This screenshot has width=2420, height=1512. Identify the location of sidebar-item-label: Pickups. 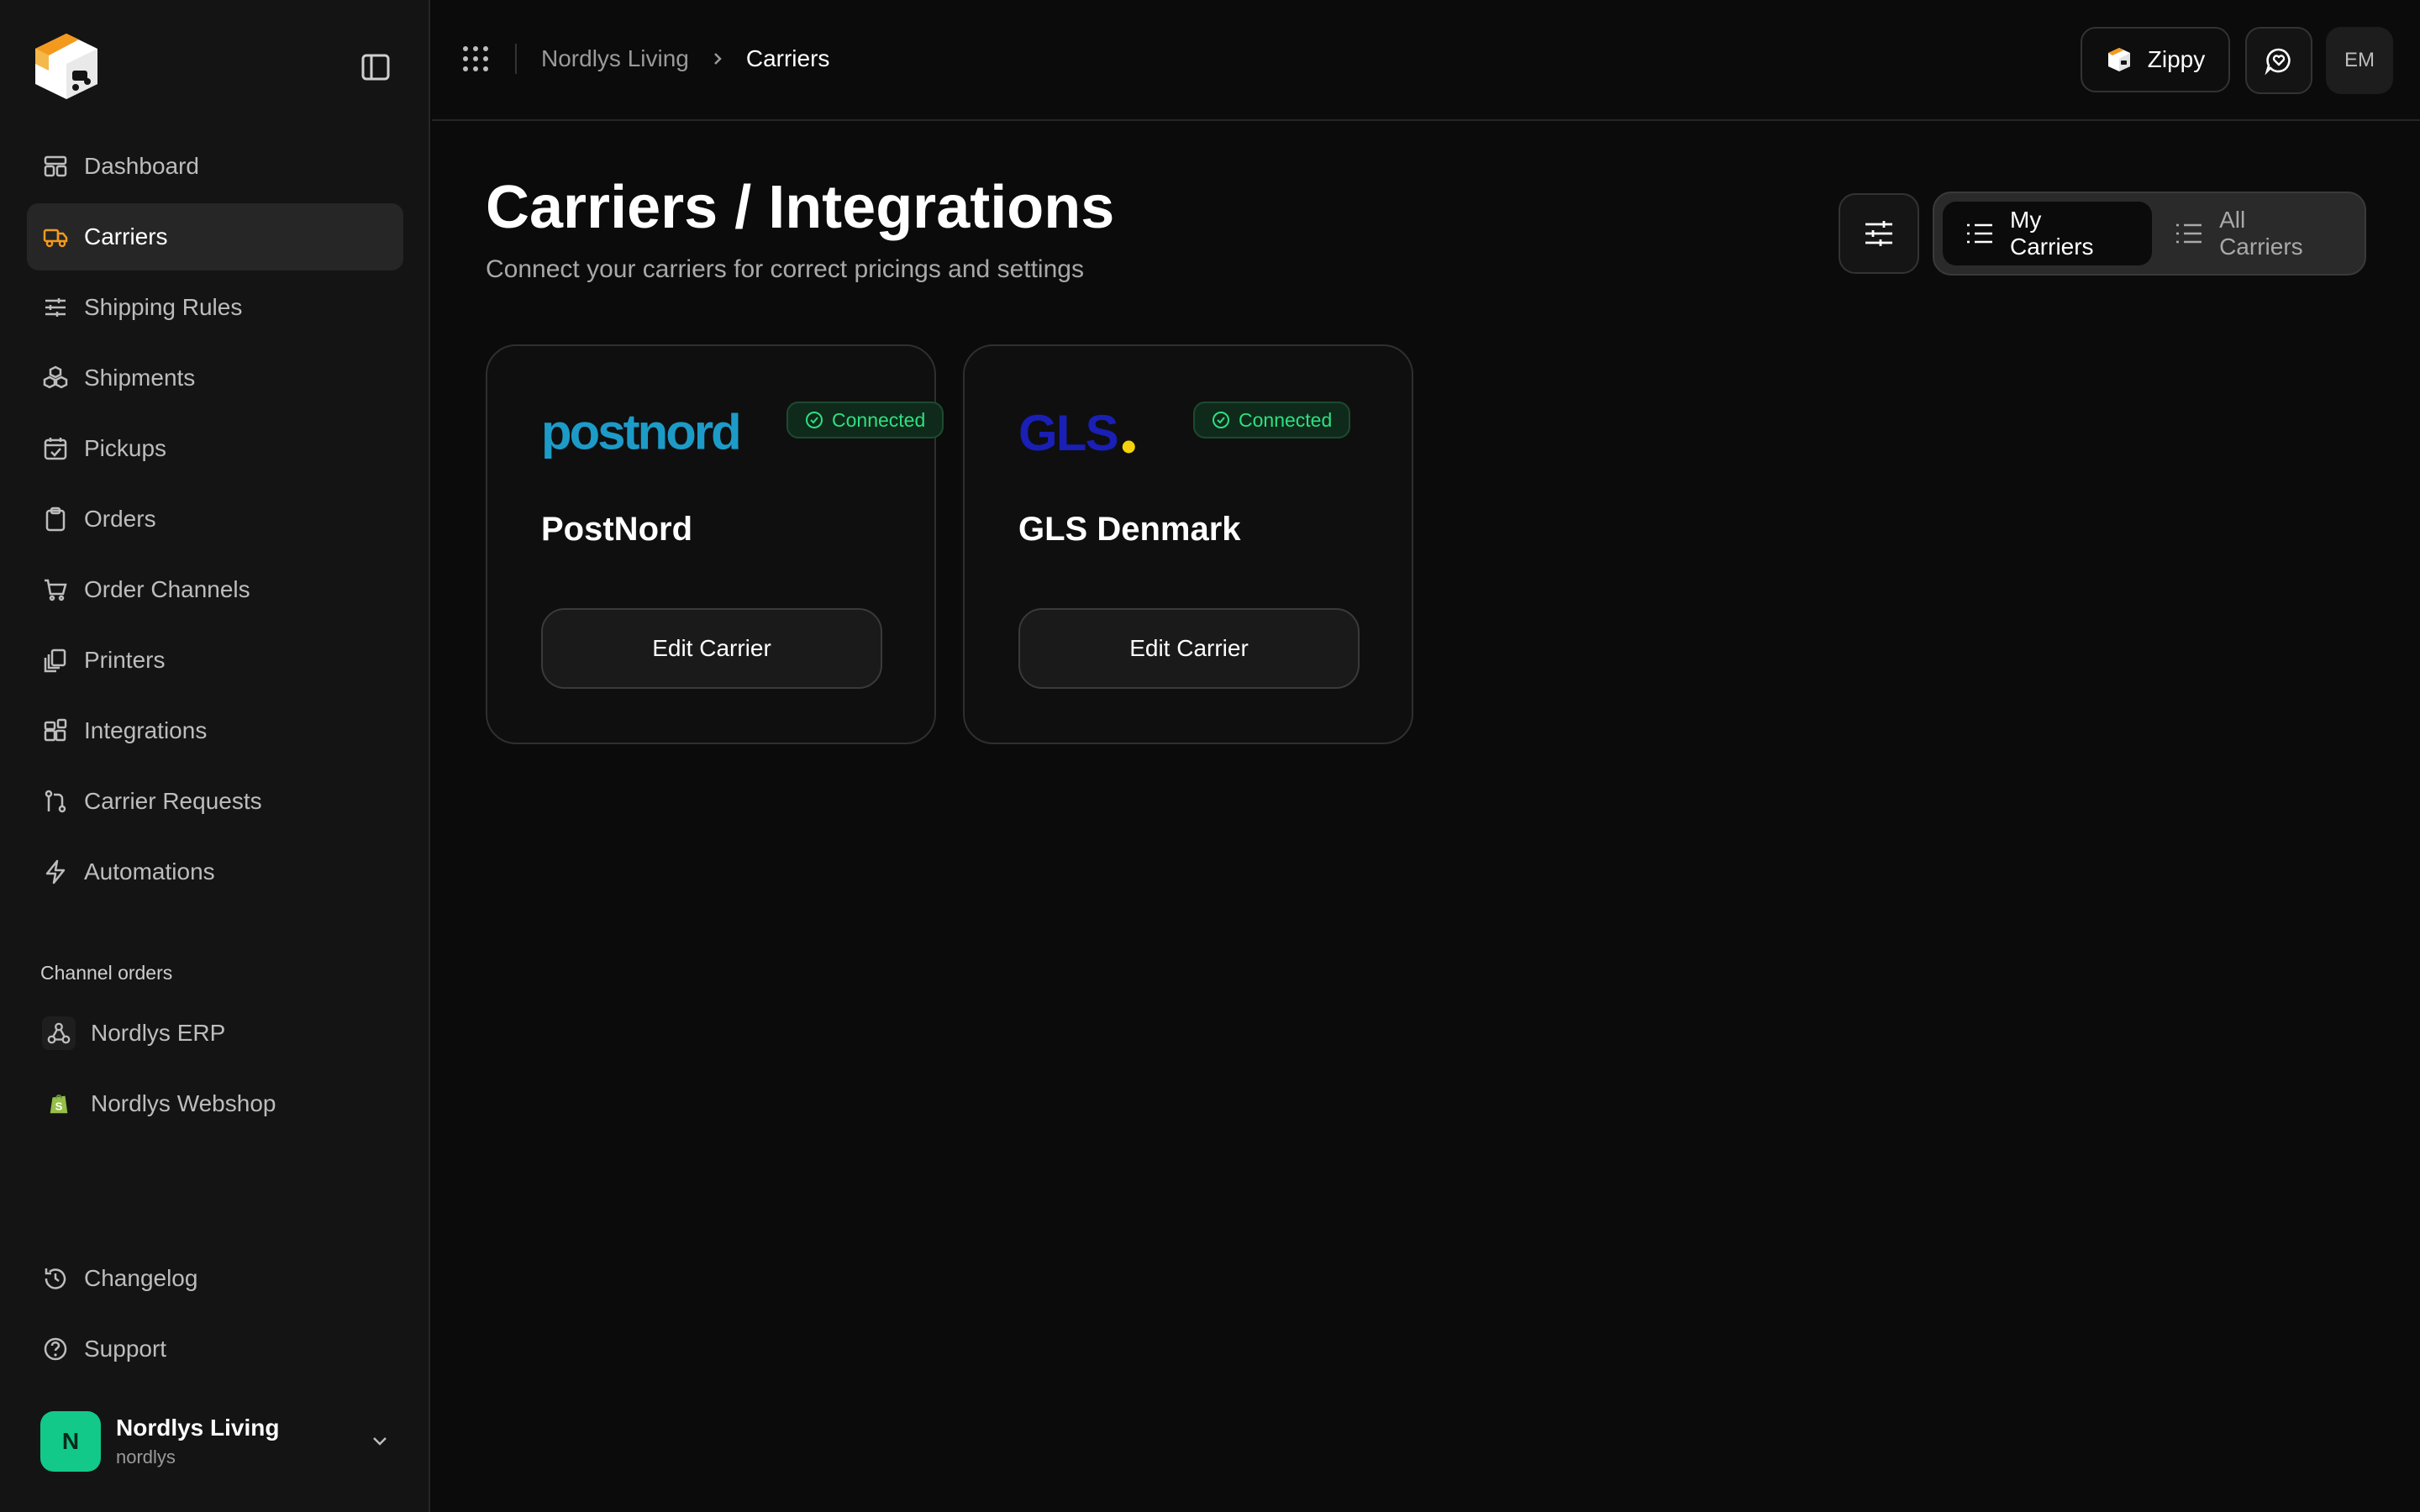
(125, 448).